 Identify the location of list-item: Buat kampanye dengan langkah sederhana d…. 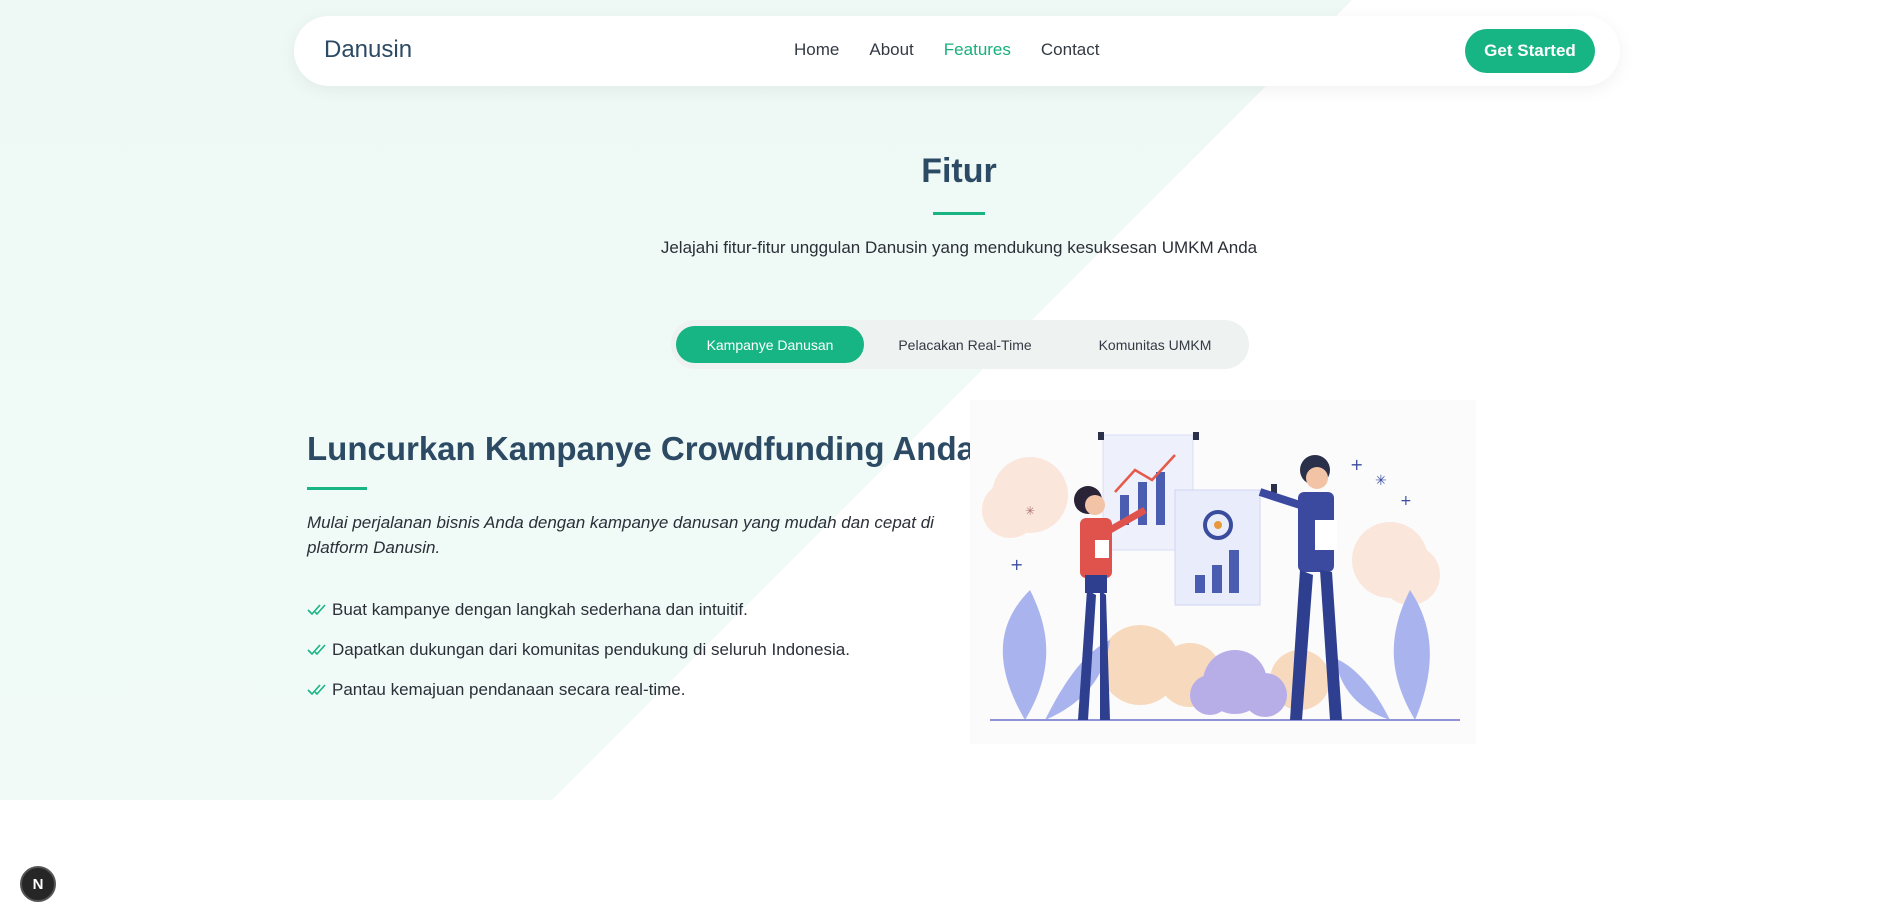
(578, 610).